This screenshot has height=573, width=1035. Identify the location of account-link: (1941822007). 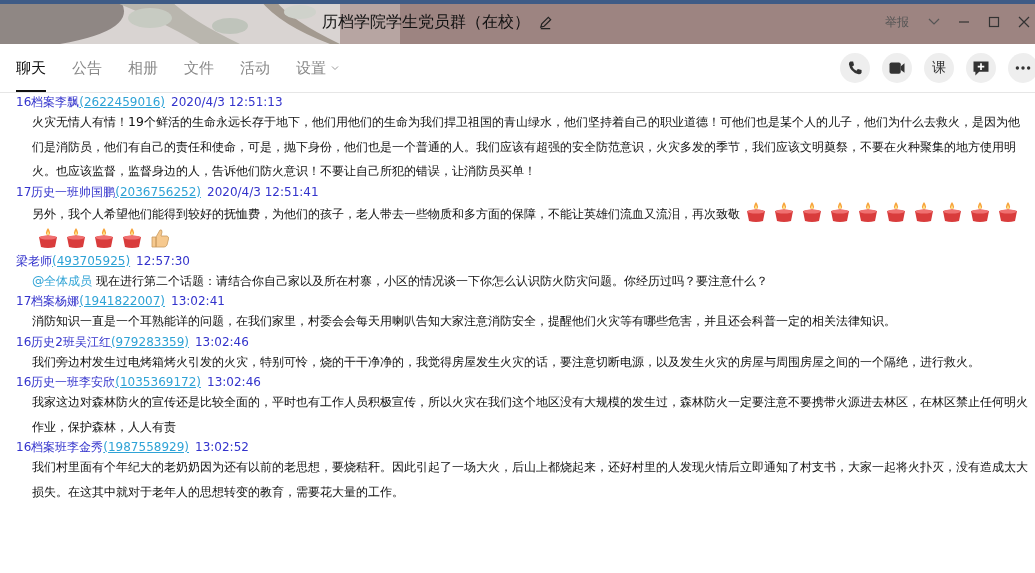
(122, 301).